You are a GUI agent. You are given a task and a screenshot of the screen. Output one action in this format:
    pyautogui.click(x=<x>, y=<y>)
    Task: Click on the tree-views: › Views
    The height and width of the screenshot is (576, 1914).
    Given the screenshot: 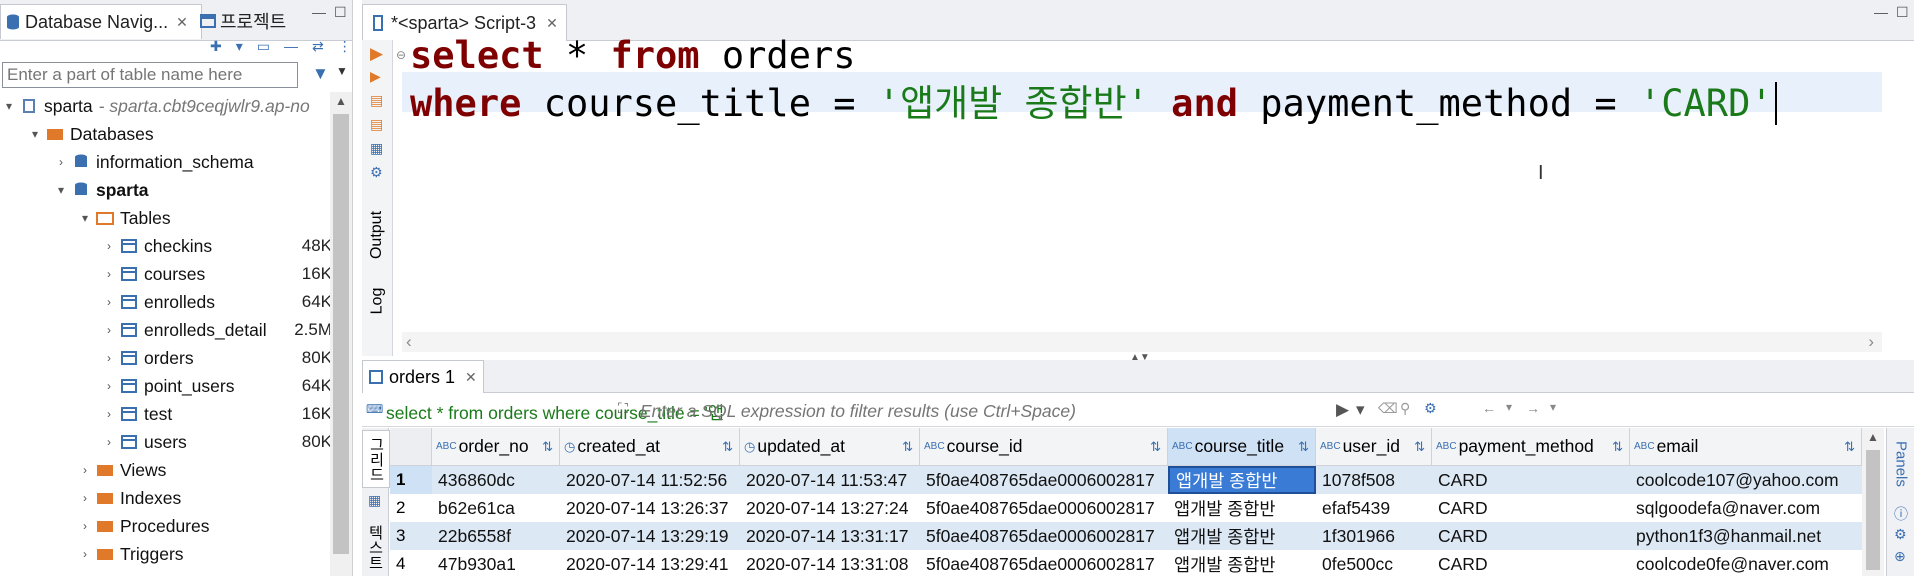 What is the action you would take?
    pyautogui.click(x=121, y=470)
    